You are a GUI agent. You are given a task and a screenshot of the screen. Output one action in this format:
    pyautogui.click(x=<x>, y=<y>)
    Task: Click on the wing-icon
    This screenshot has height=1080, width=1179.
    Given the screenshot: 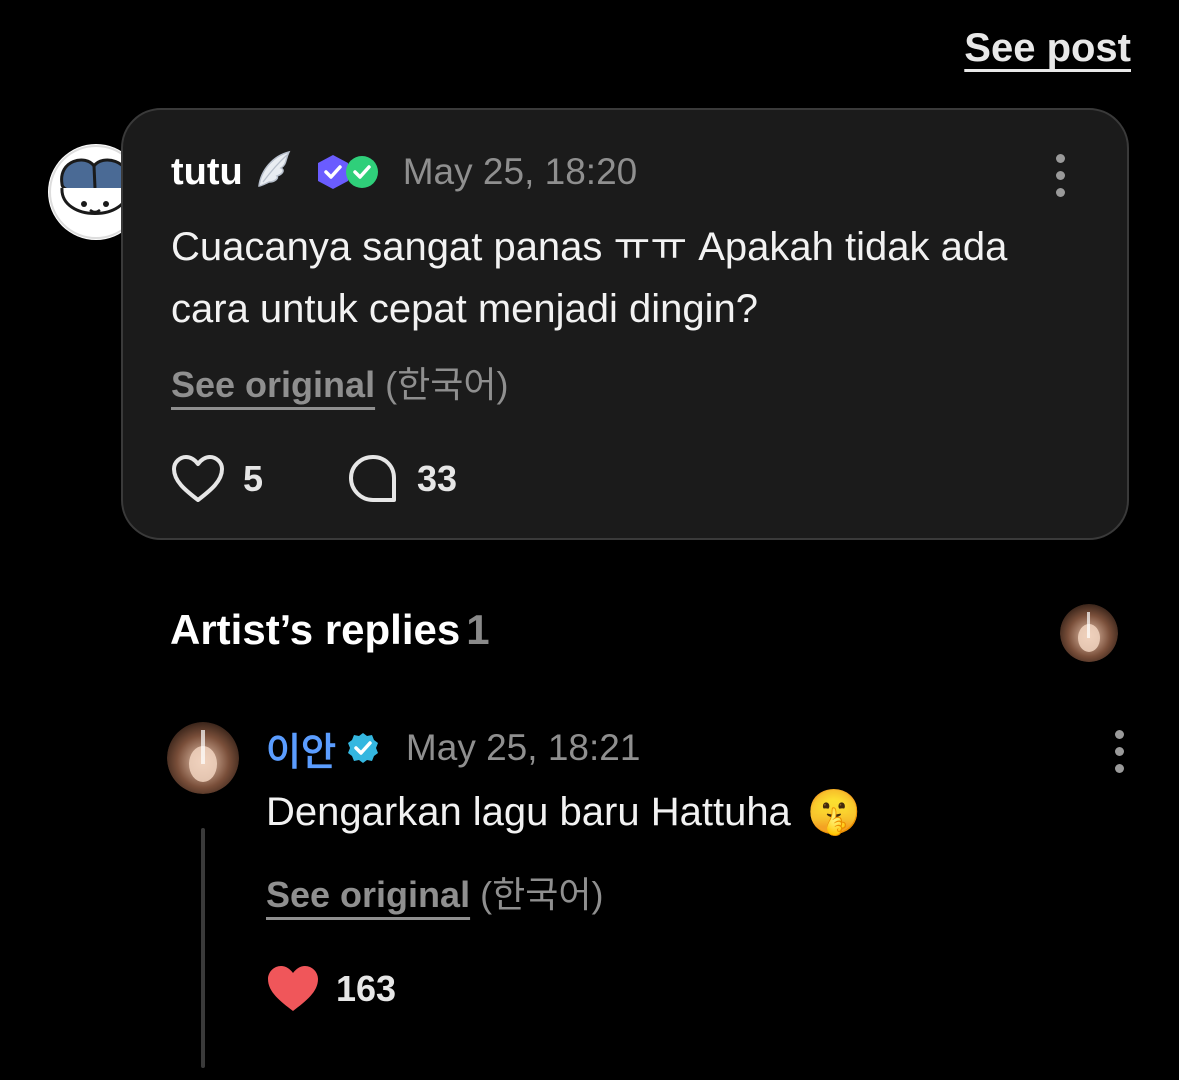 What is the action you would take?
    pyautogui.click(x=274, y=172)
    